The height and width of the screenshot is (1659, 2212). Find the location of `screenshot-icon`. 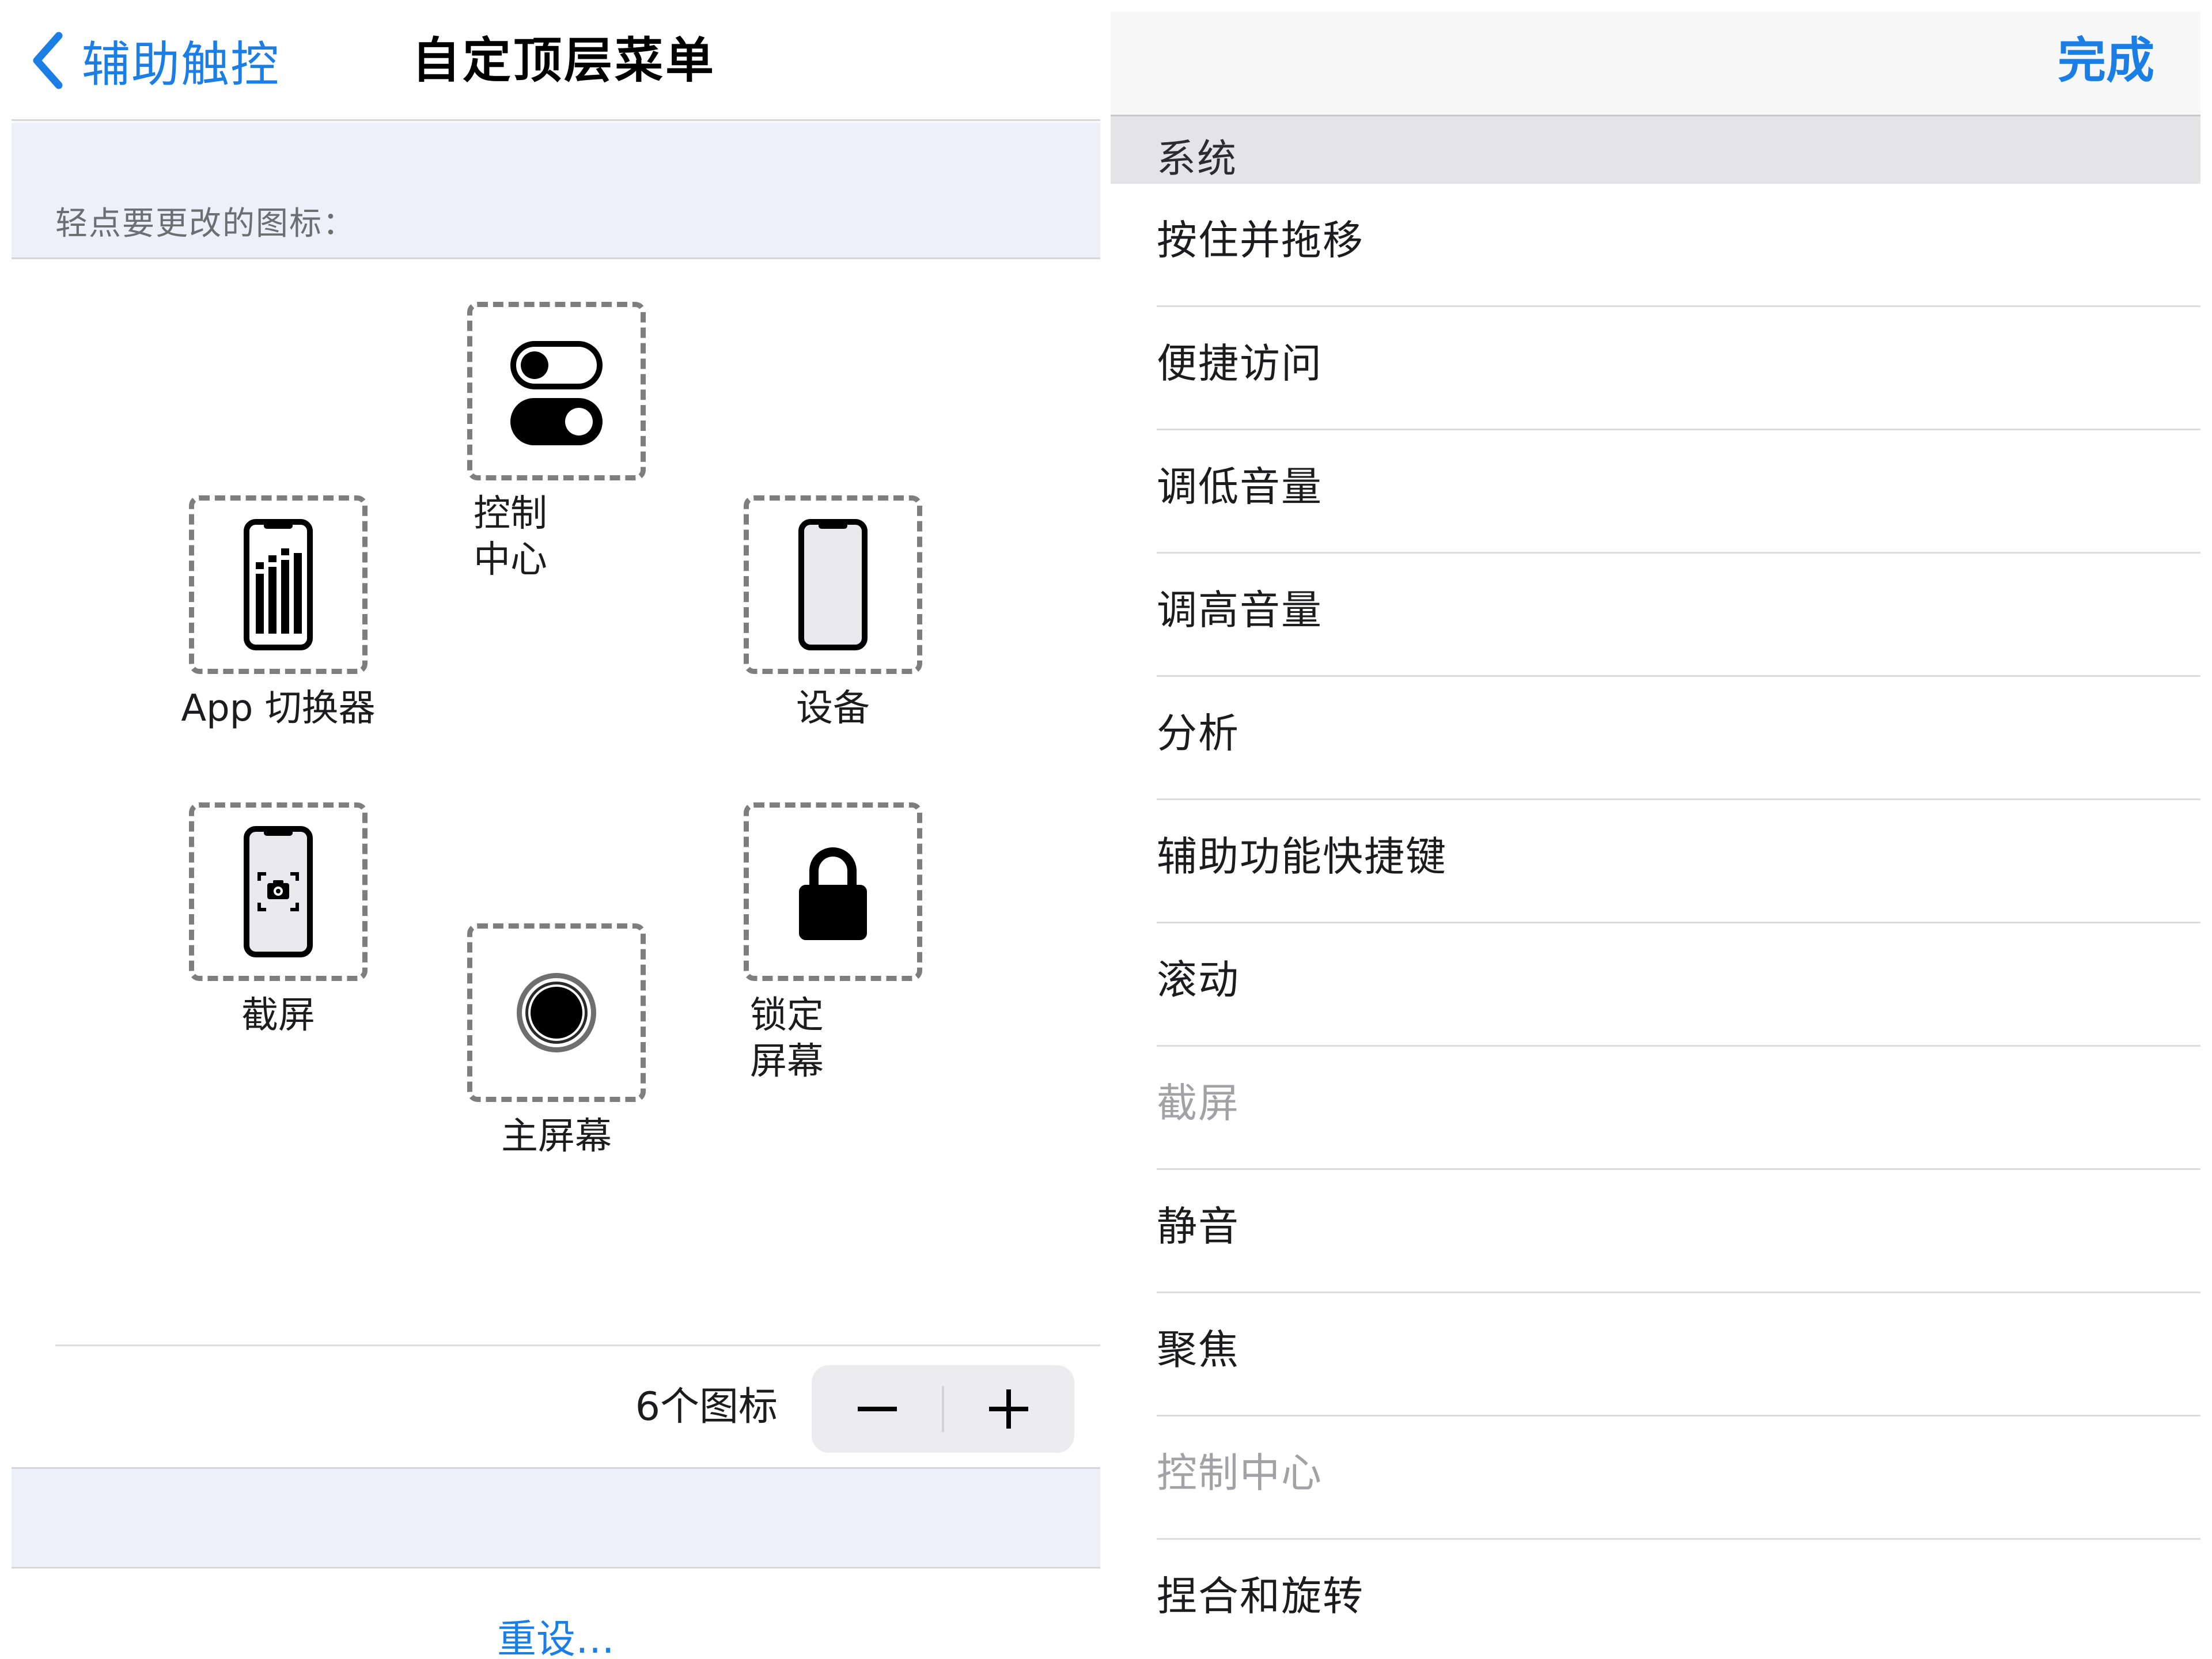

screenshot-icon is located at coordinates (278, 891).